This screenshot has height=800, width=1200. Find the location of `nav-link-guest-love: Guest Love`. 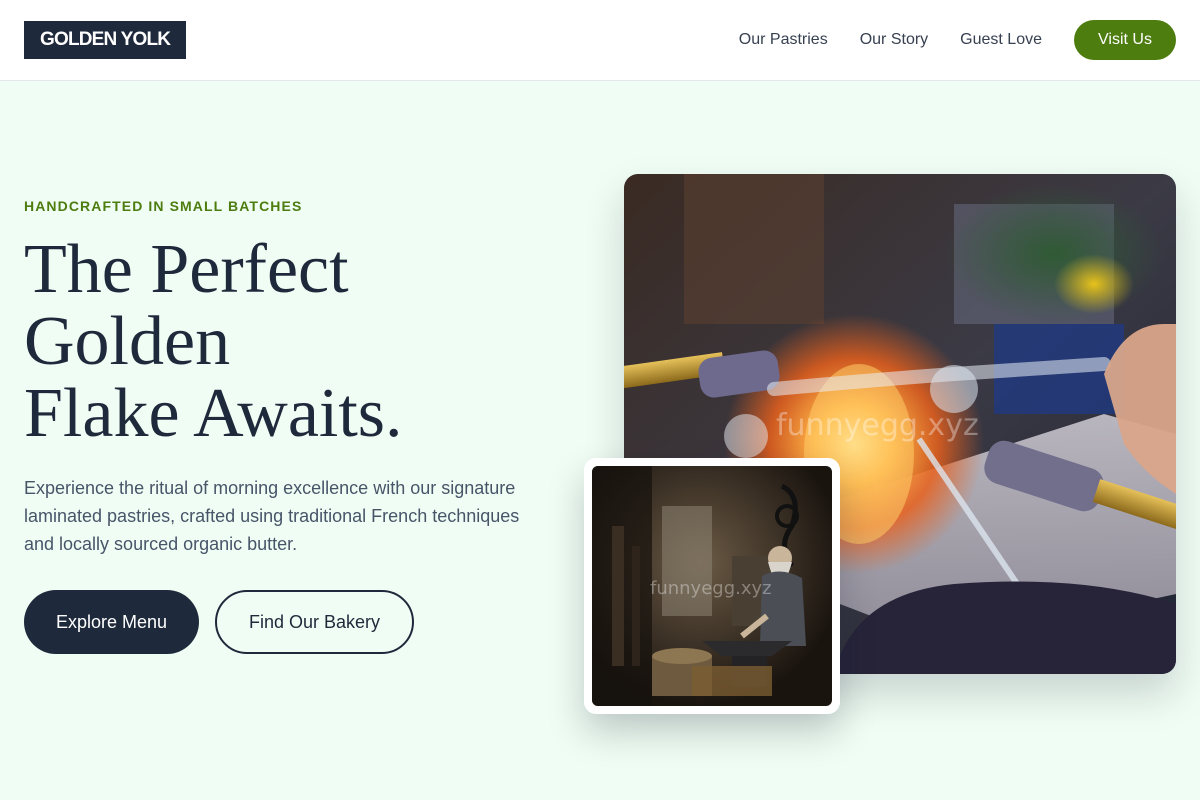

nav-link-guest-love: Guest Love is located at coordinates (1001, 40).